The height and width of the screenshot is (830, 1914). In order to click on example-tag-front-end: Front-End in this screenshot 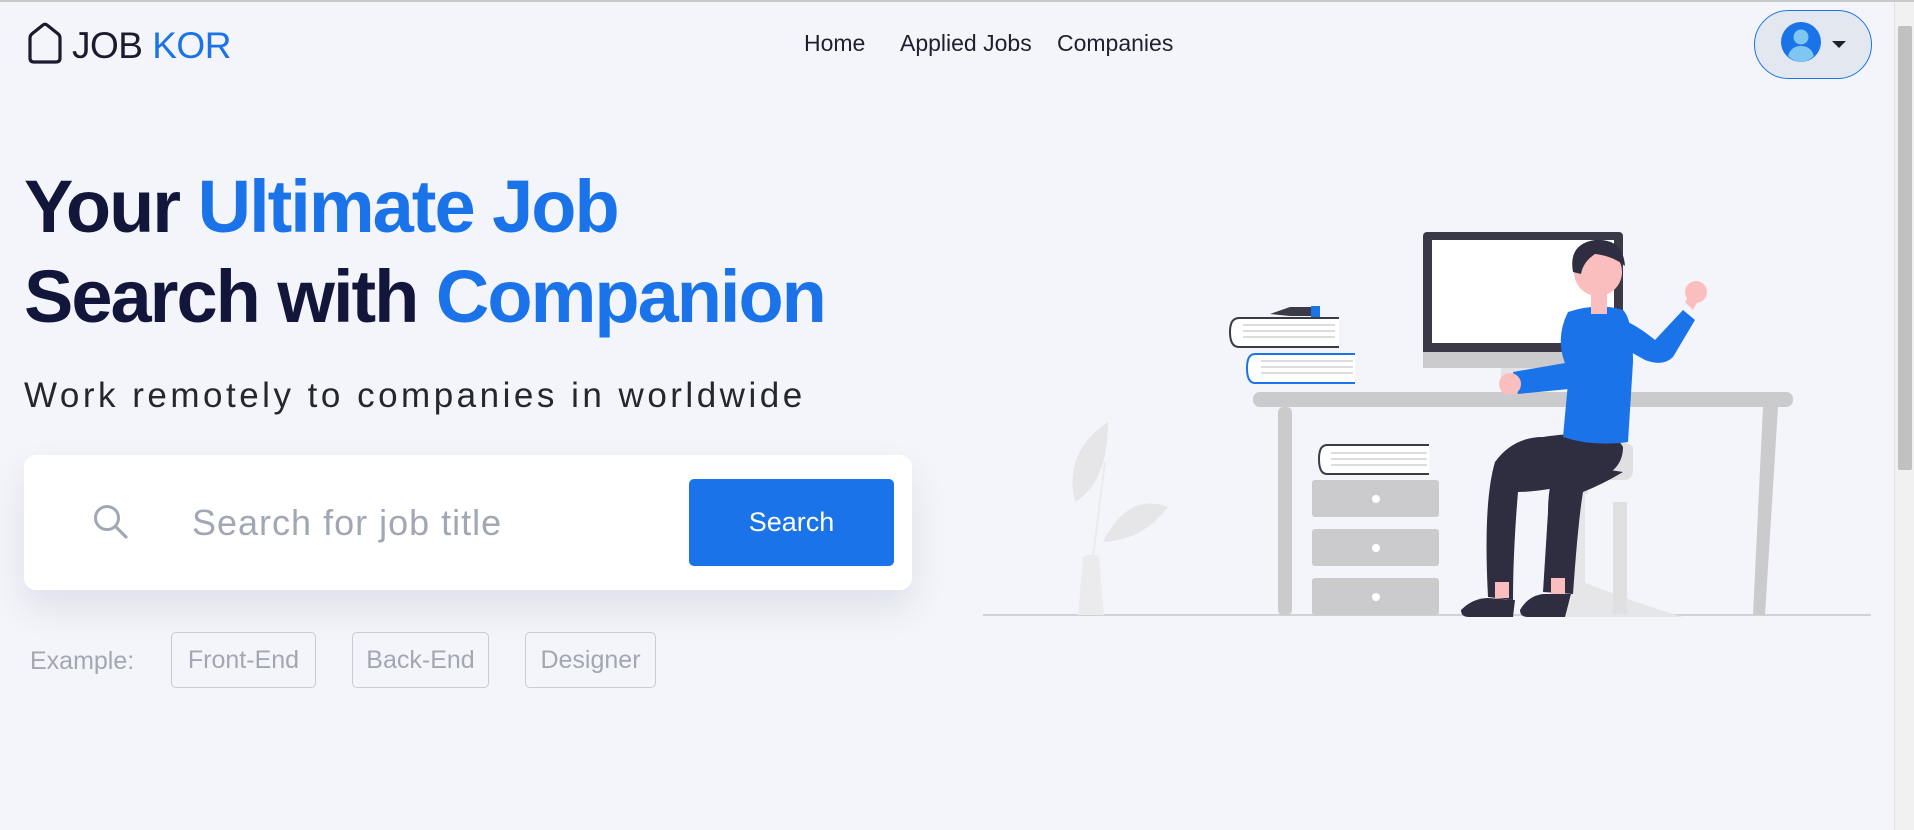, I will do `click(243, 660)`.